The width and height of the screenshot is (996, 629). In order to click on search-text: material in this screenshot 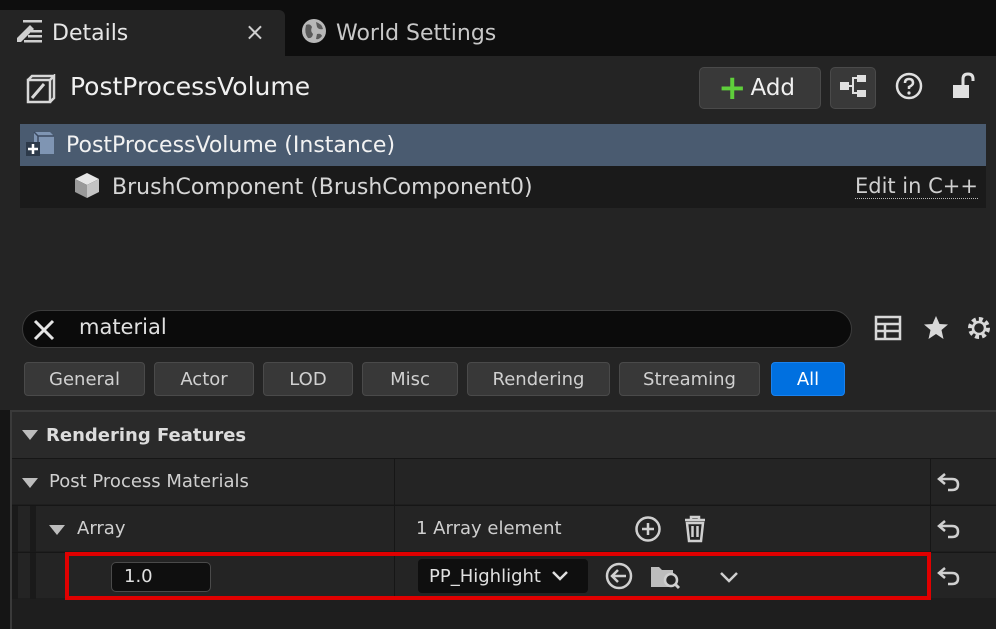, I will do `click(123, 327)`.